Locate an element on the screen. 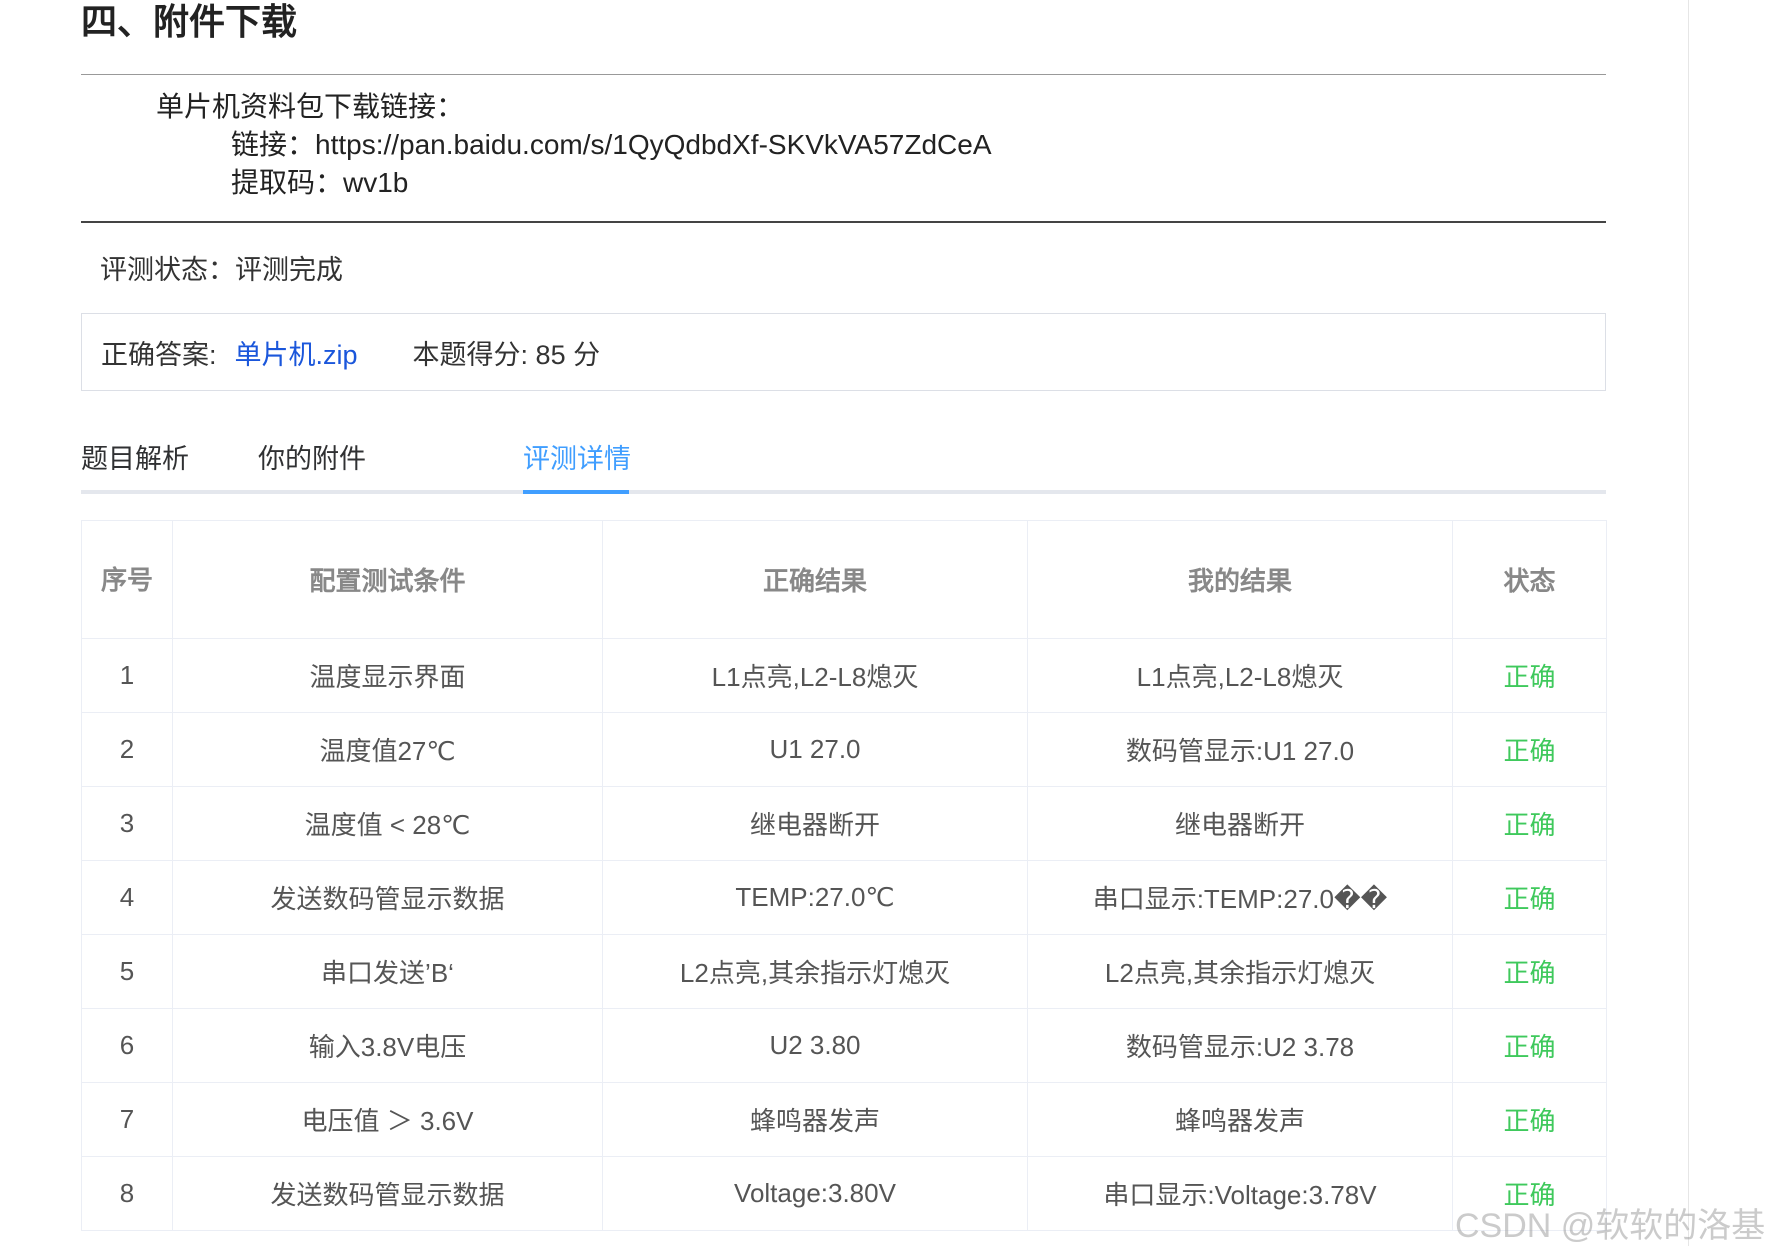  cell-mine: 数码管显示:U1 27.0 is located at coordinates (1240, 749).